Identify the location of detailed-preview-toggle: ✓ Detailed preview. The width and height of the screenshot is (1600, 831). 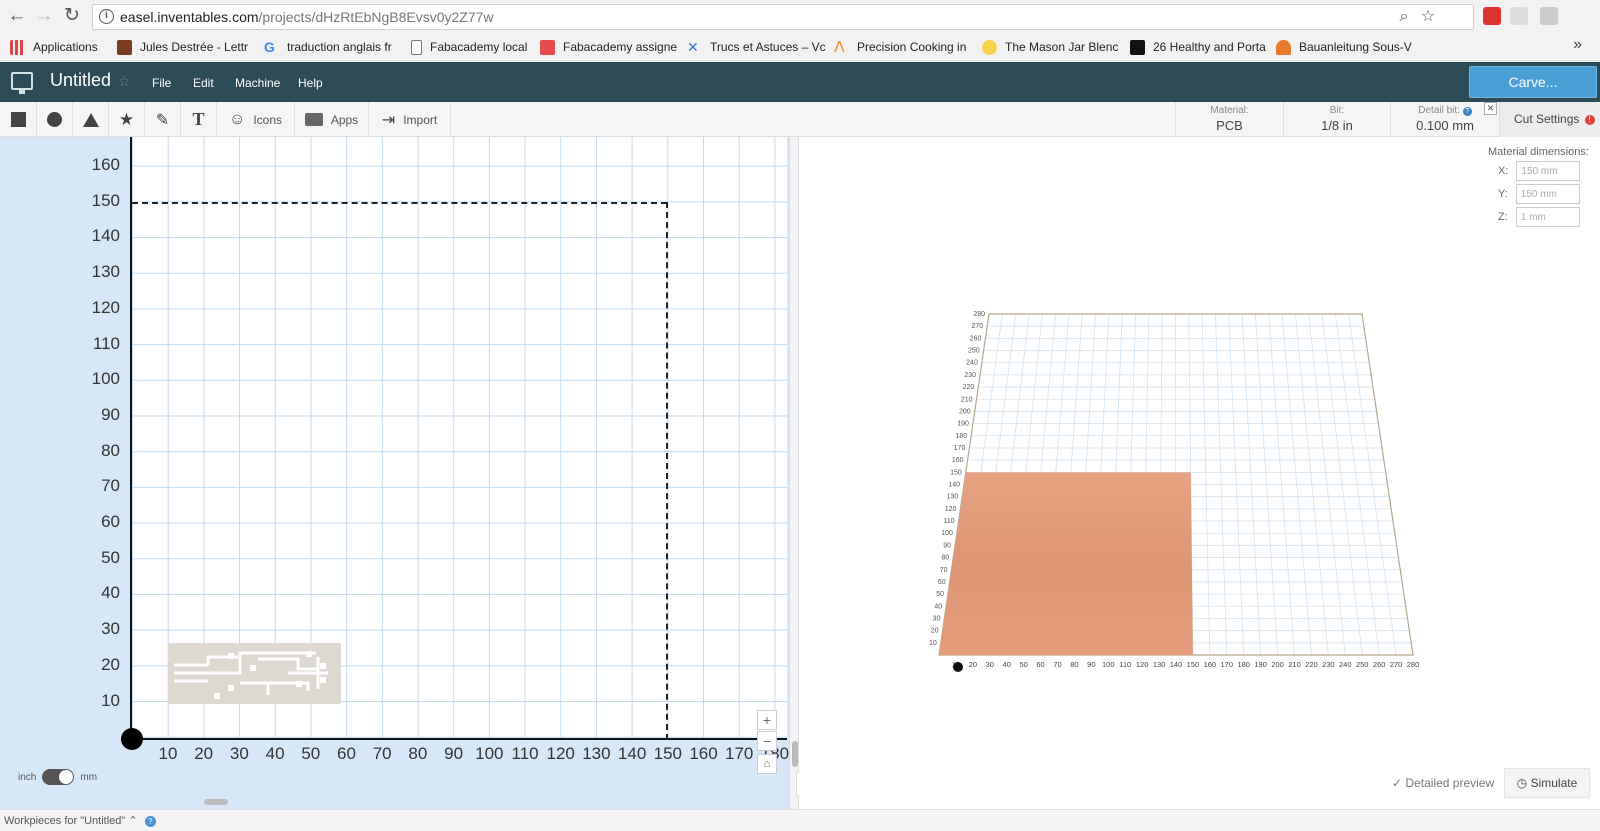
(1443, 783).